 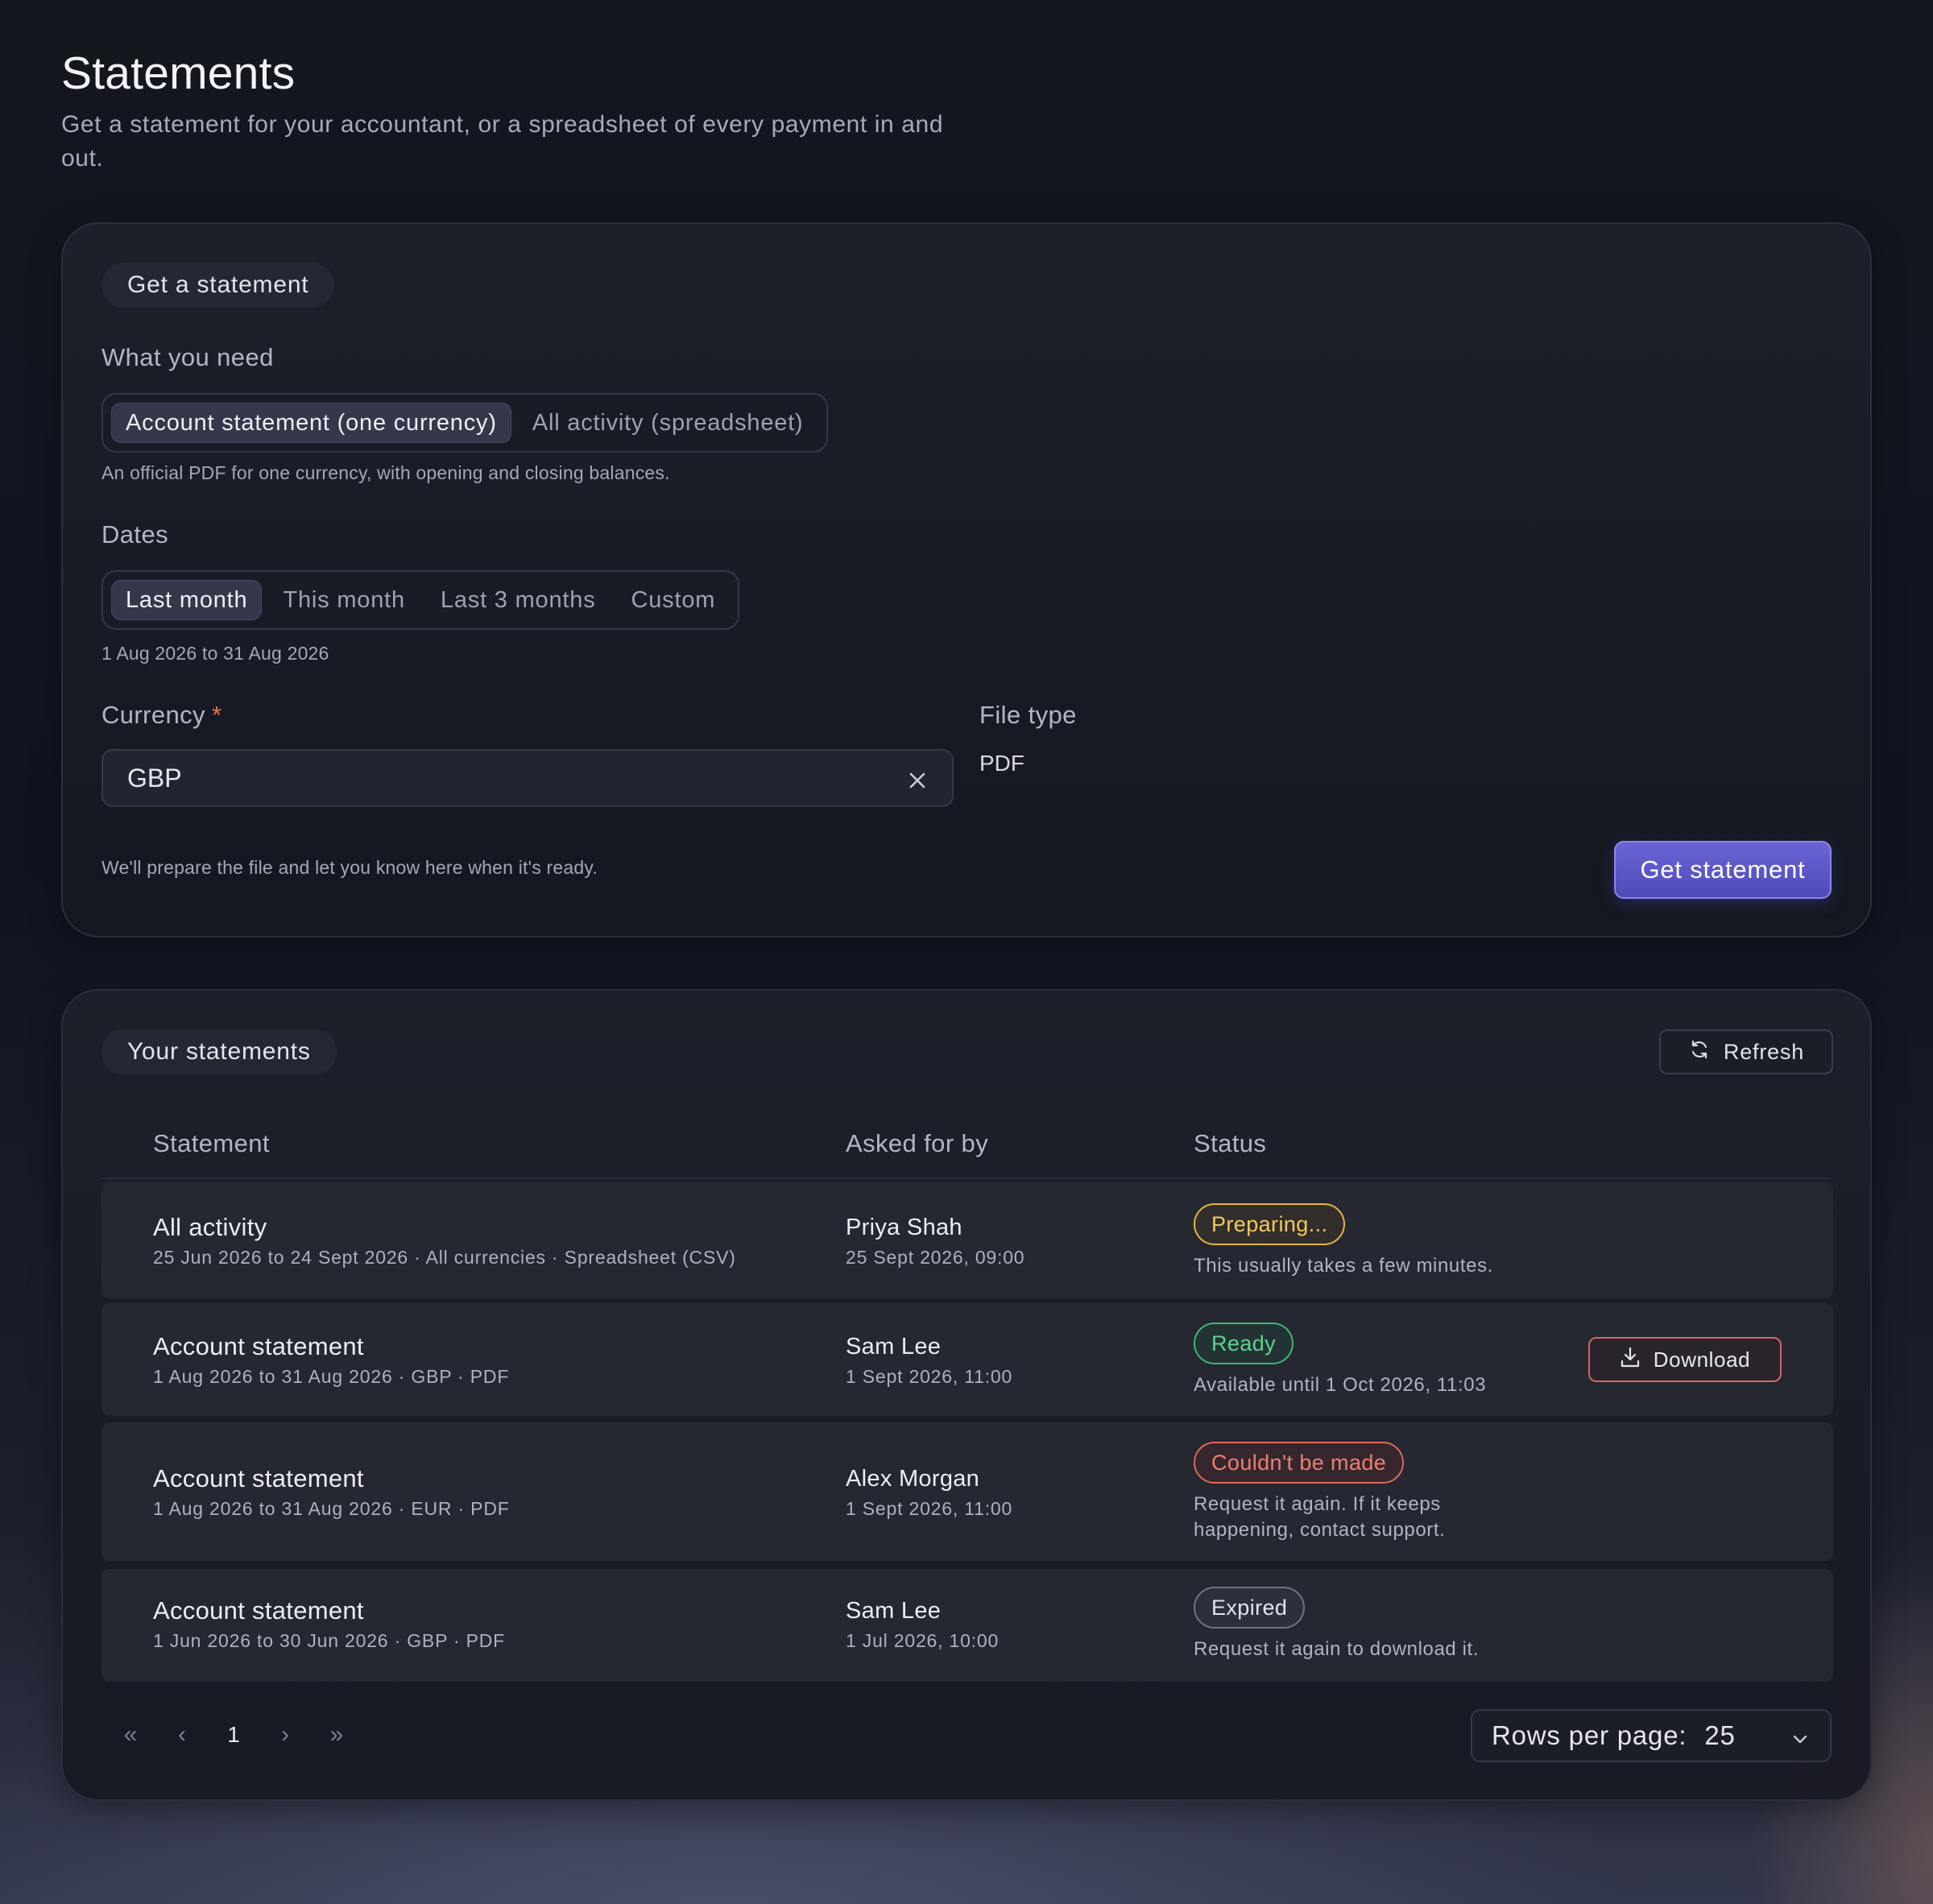 I want to click on statement-details: 1 Aug 2026 to 31 Aug 2026 · EUR · PDF, so click(x=331, y=1508).